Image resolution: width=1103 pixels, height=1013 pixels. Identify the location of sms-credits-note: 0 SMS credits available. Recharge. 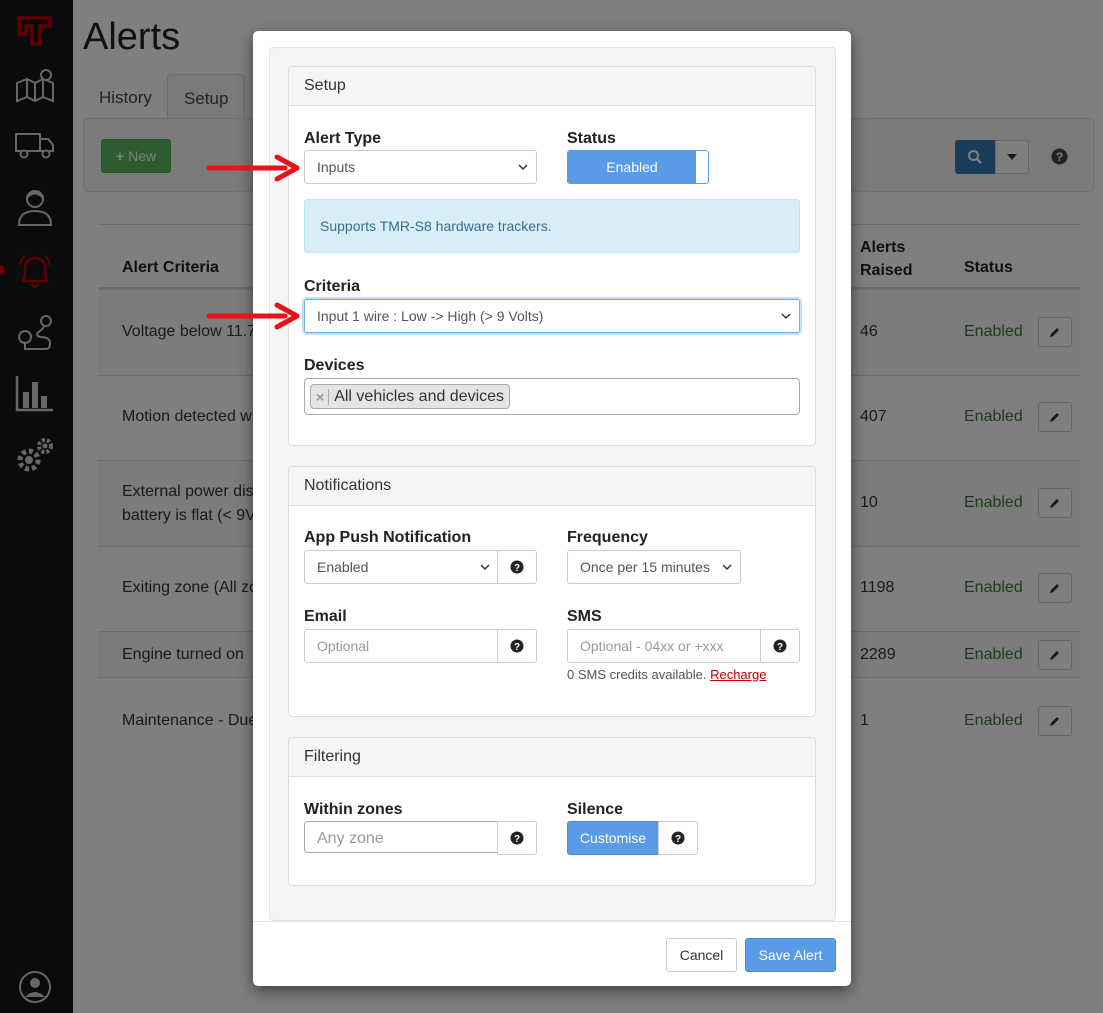
(667, 674).